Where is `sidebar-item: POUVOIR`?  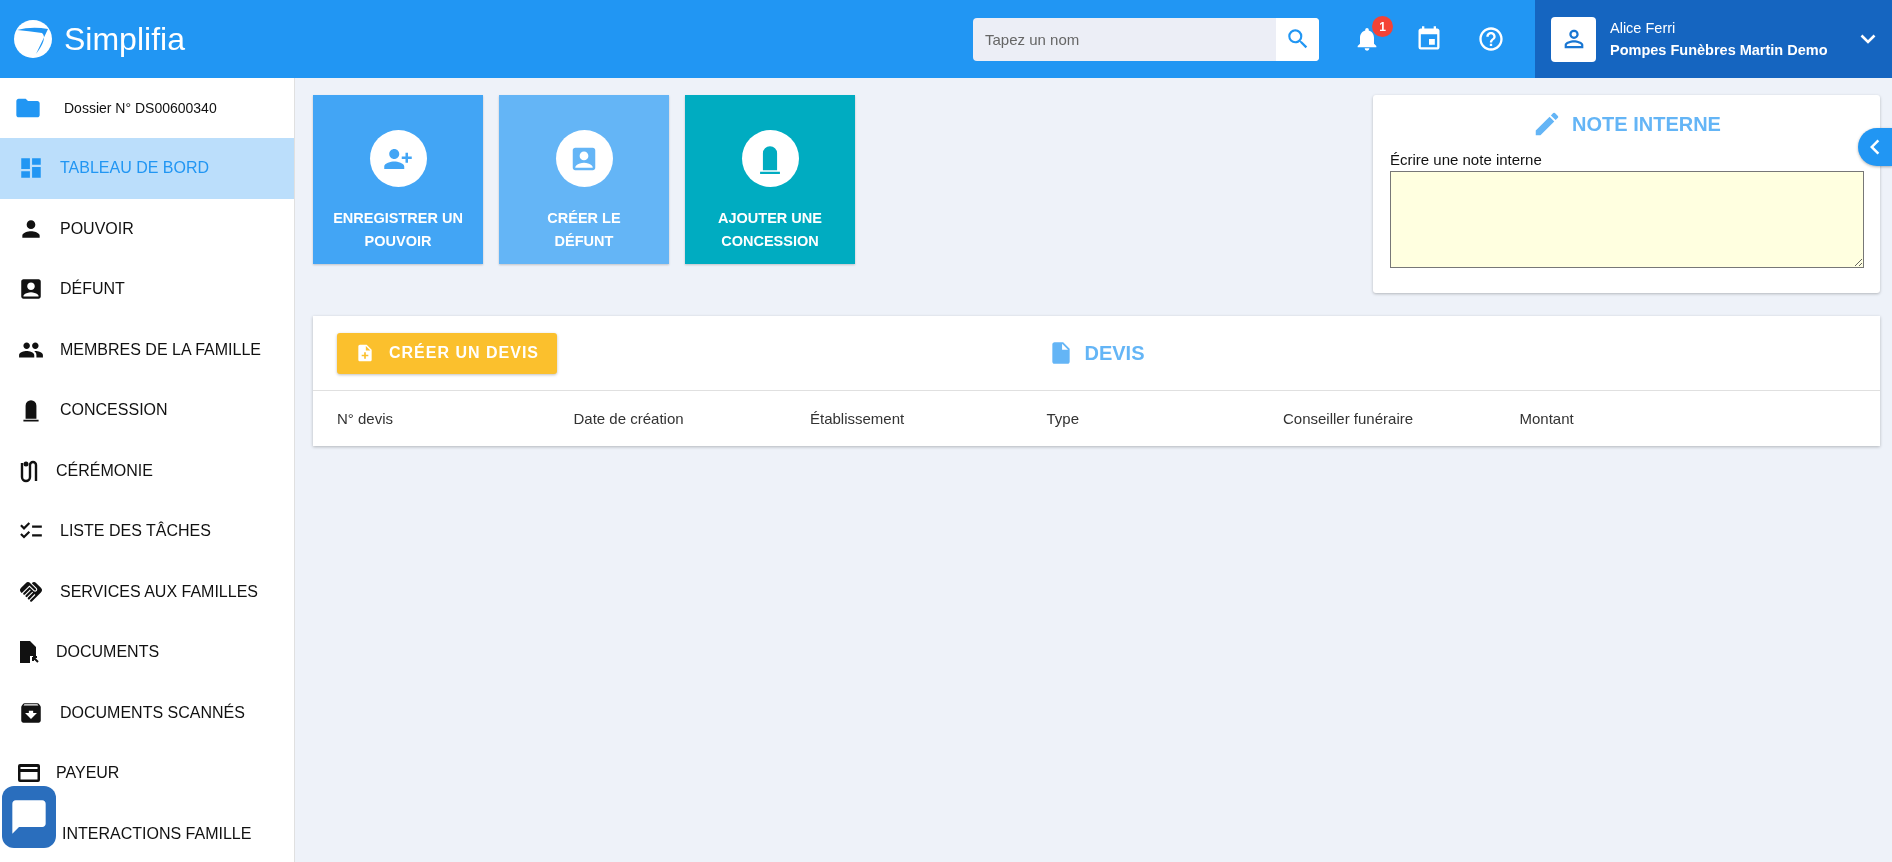 sidebar-item: POUVOIR is located at coordinates (147, 228).